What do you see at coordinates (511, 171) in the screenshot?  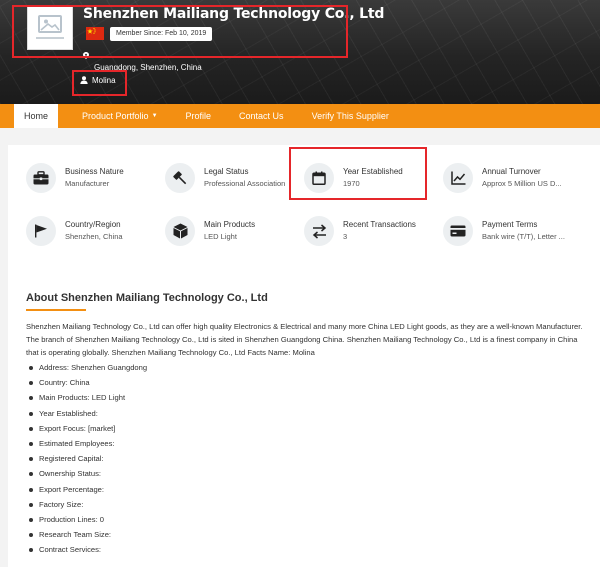 I see `info-label: Annual Turnover` at bounding box center [511, 171].